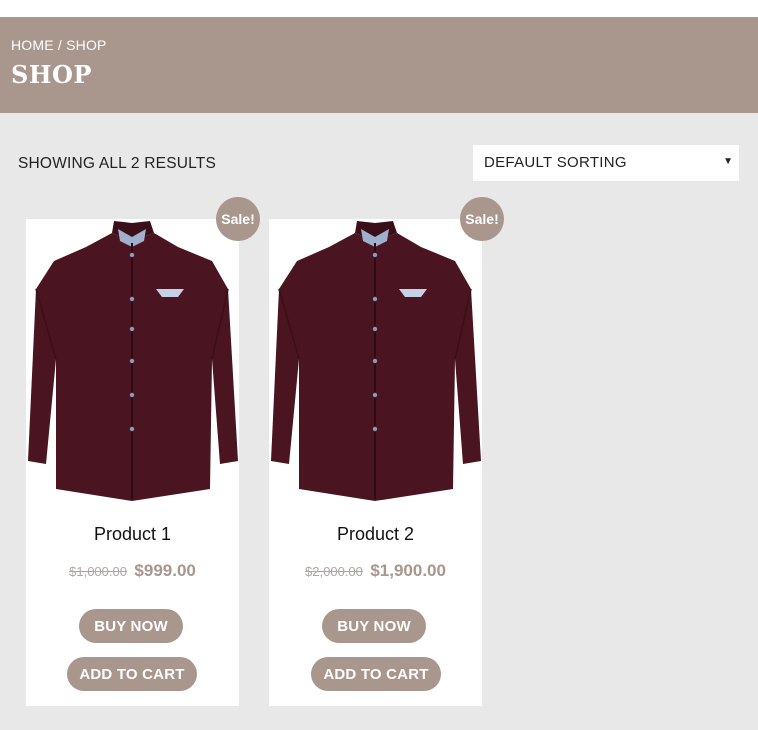 This screenshot has width=758, height=730. I want to click on sort-dropdown: DEFAULT SORTING ▼, so click(606, 163).